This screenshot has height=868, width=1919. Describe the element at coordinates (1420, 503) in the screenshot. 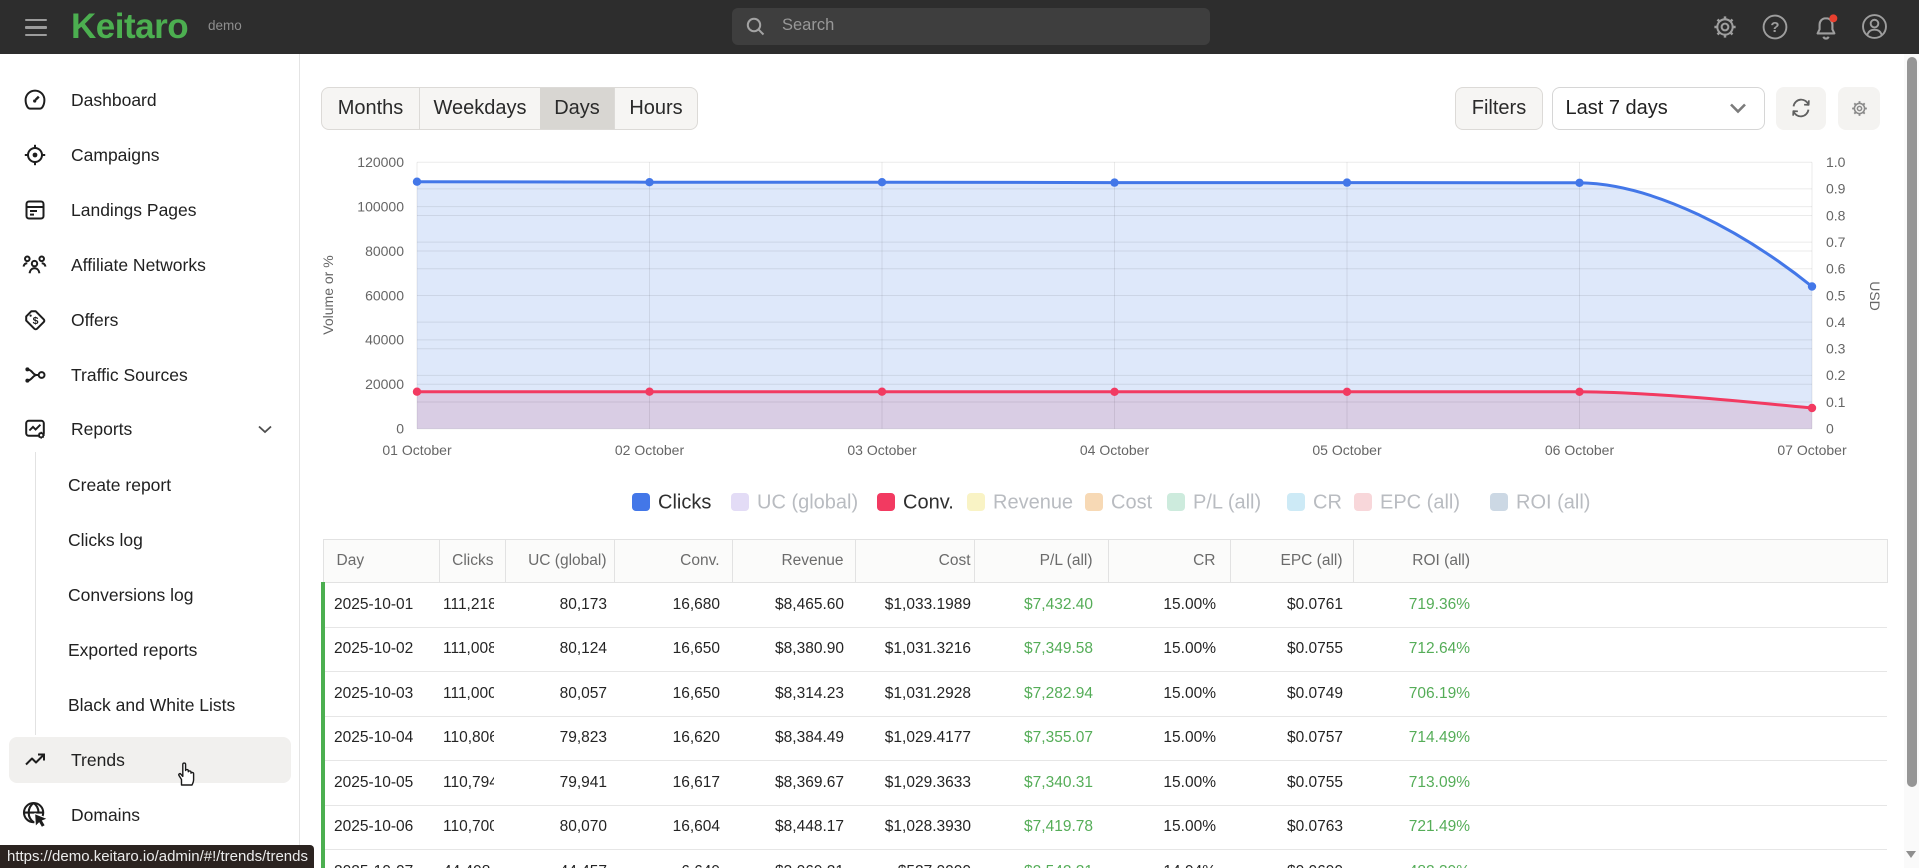

I see `svg-text: EPC (all)` at that location.